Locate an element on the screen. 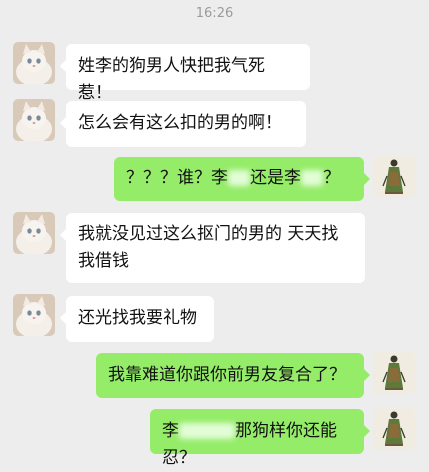  message-bubble-6: 我靠难道你跟你前男友复合了？ is located at coordinates (233, 375).